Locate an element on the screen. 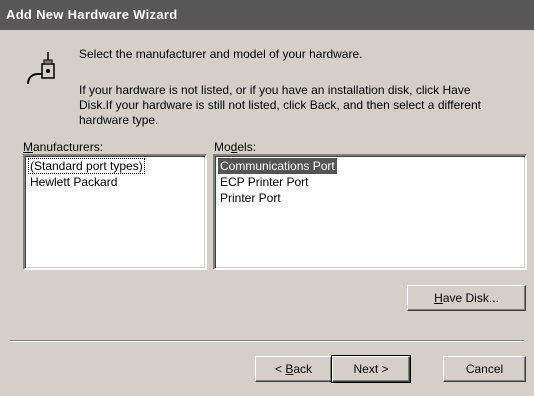 The image size is (534, 396). window-title: Add New Hardware Wizard is located at coordinates (92, 14).